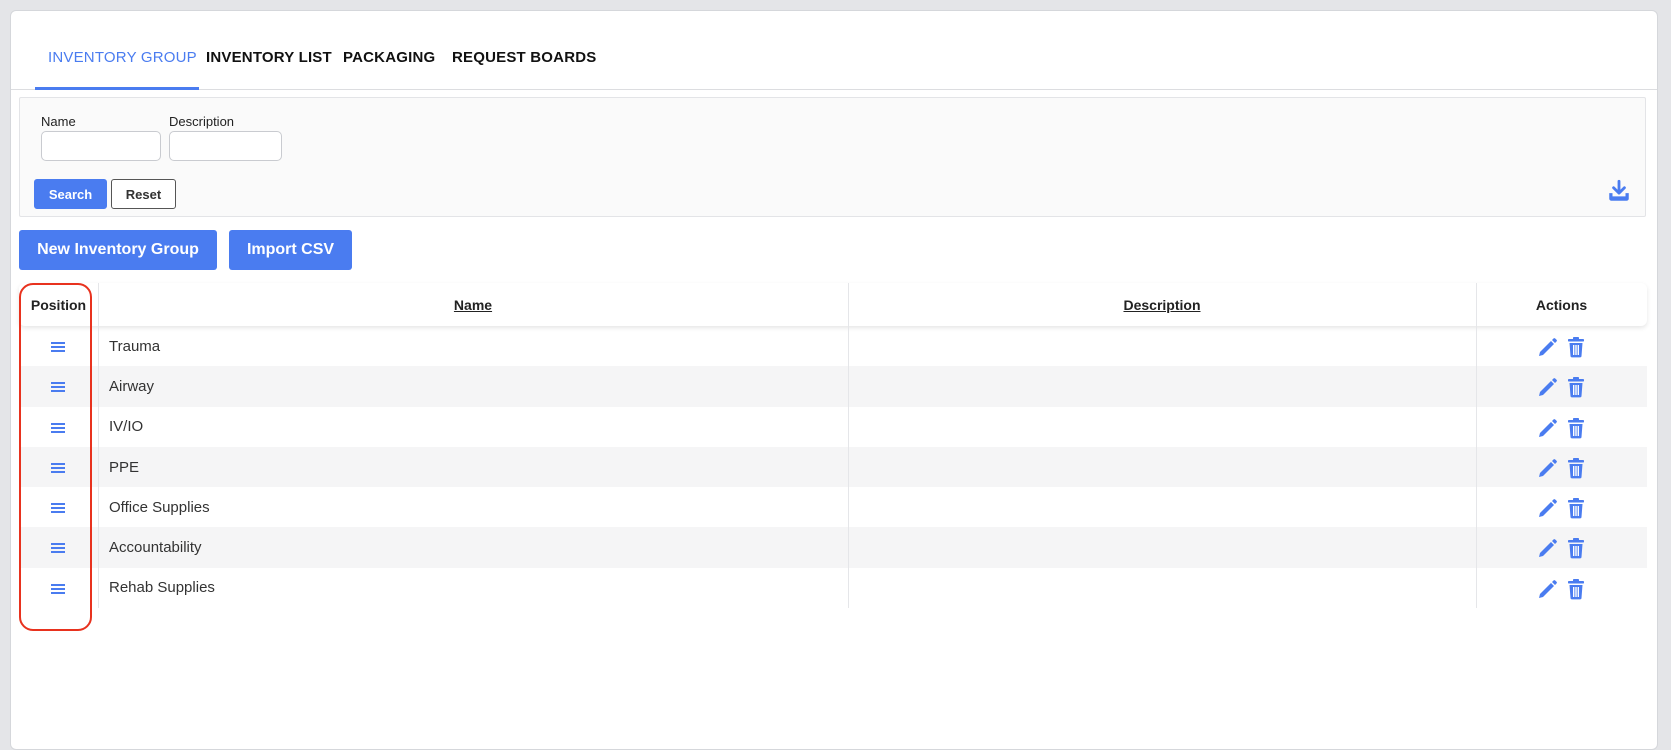 This screenshot has height=750, width=1671. What do you see at coordinates (101, 146) in the screenshot?
I see `name-filter-input` at bounding box center [101, 146].